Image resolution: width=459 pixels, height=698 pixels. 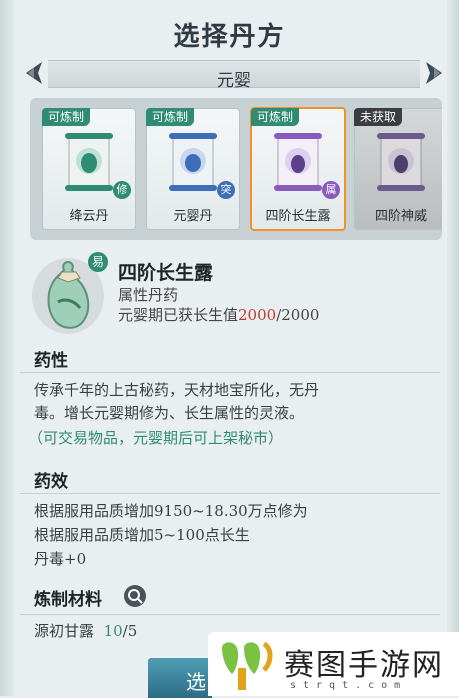 What do you see at coordinates (169, 413) in the screenshot?
I see `properties-line: 毒。增长元婴期修为、长生属性的灵液。` at bounding box center [169, 413].